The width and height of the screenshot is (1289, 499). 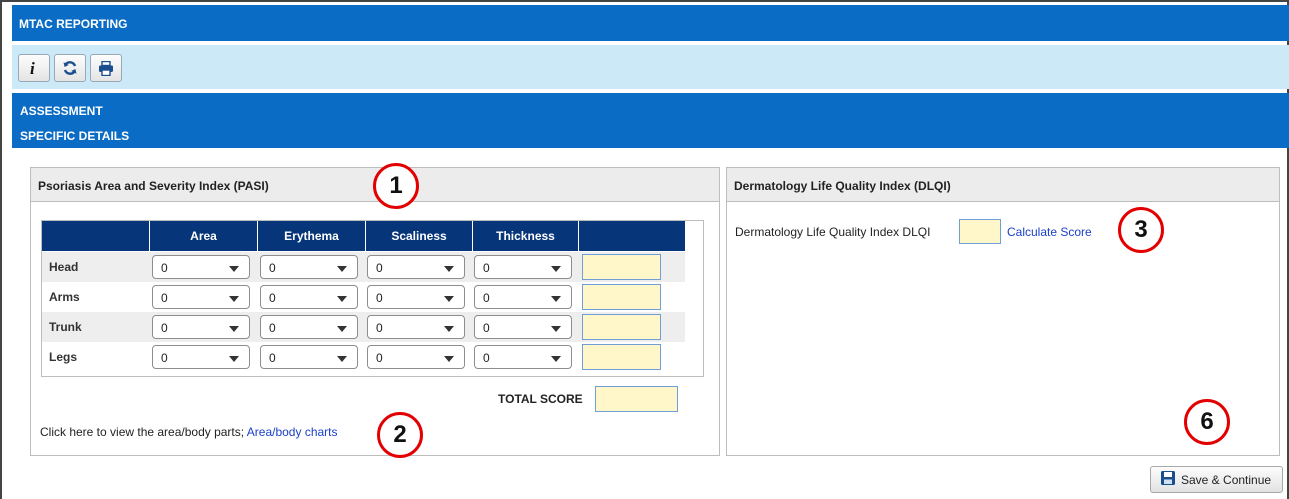 I want to click on app-title-bar: MTAC REPORTING, so click(x=650, y=23).